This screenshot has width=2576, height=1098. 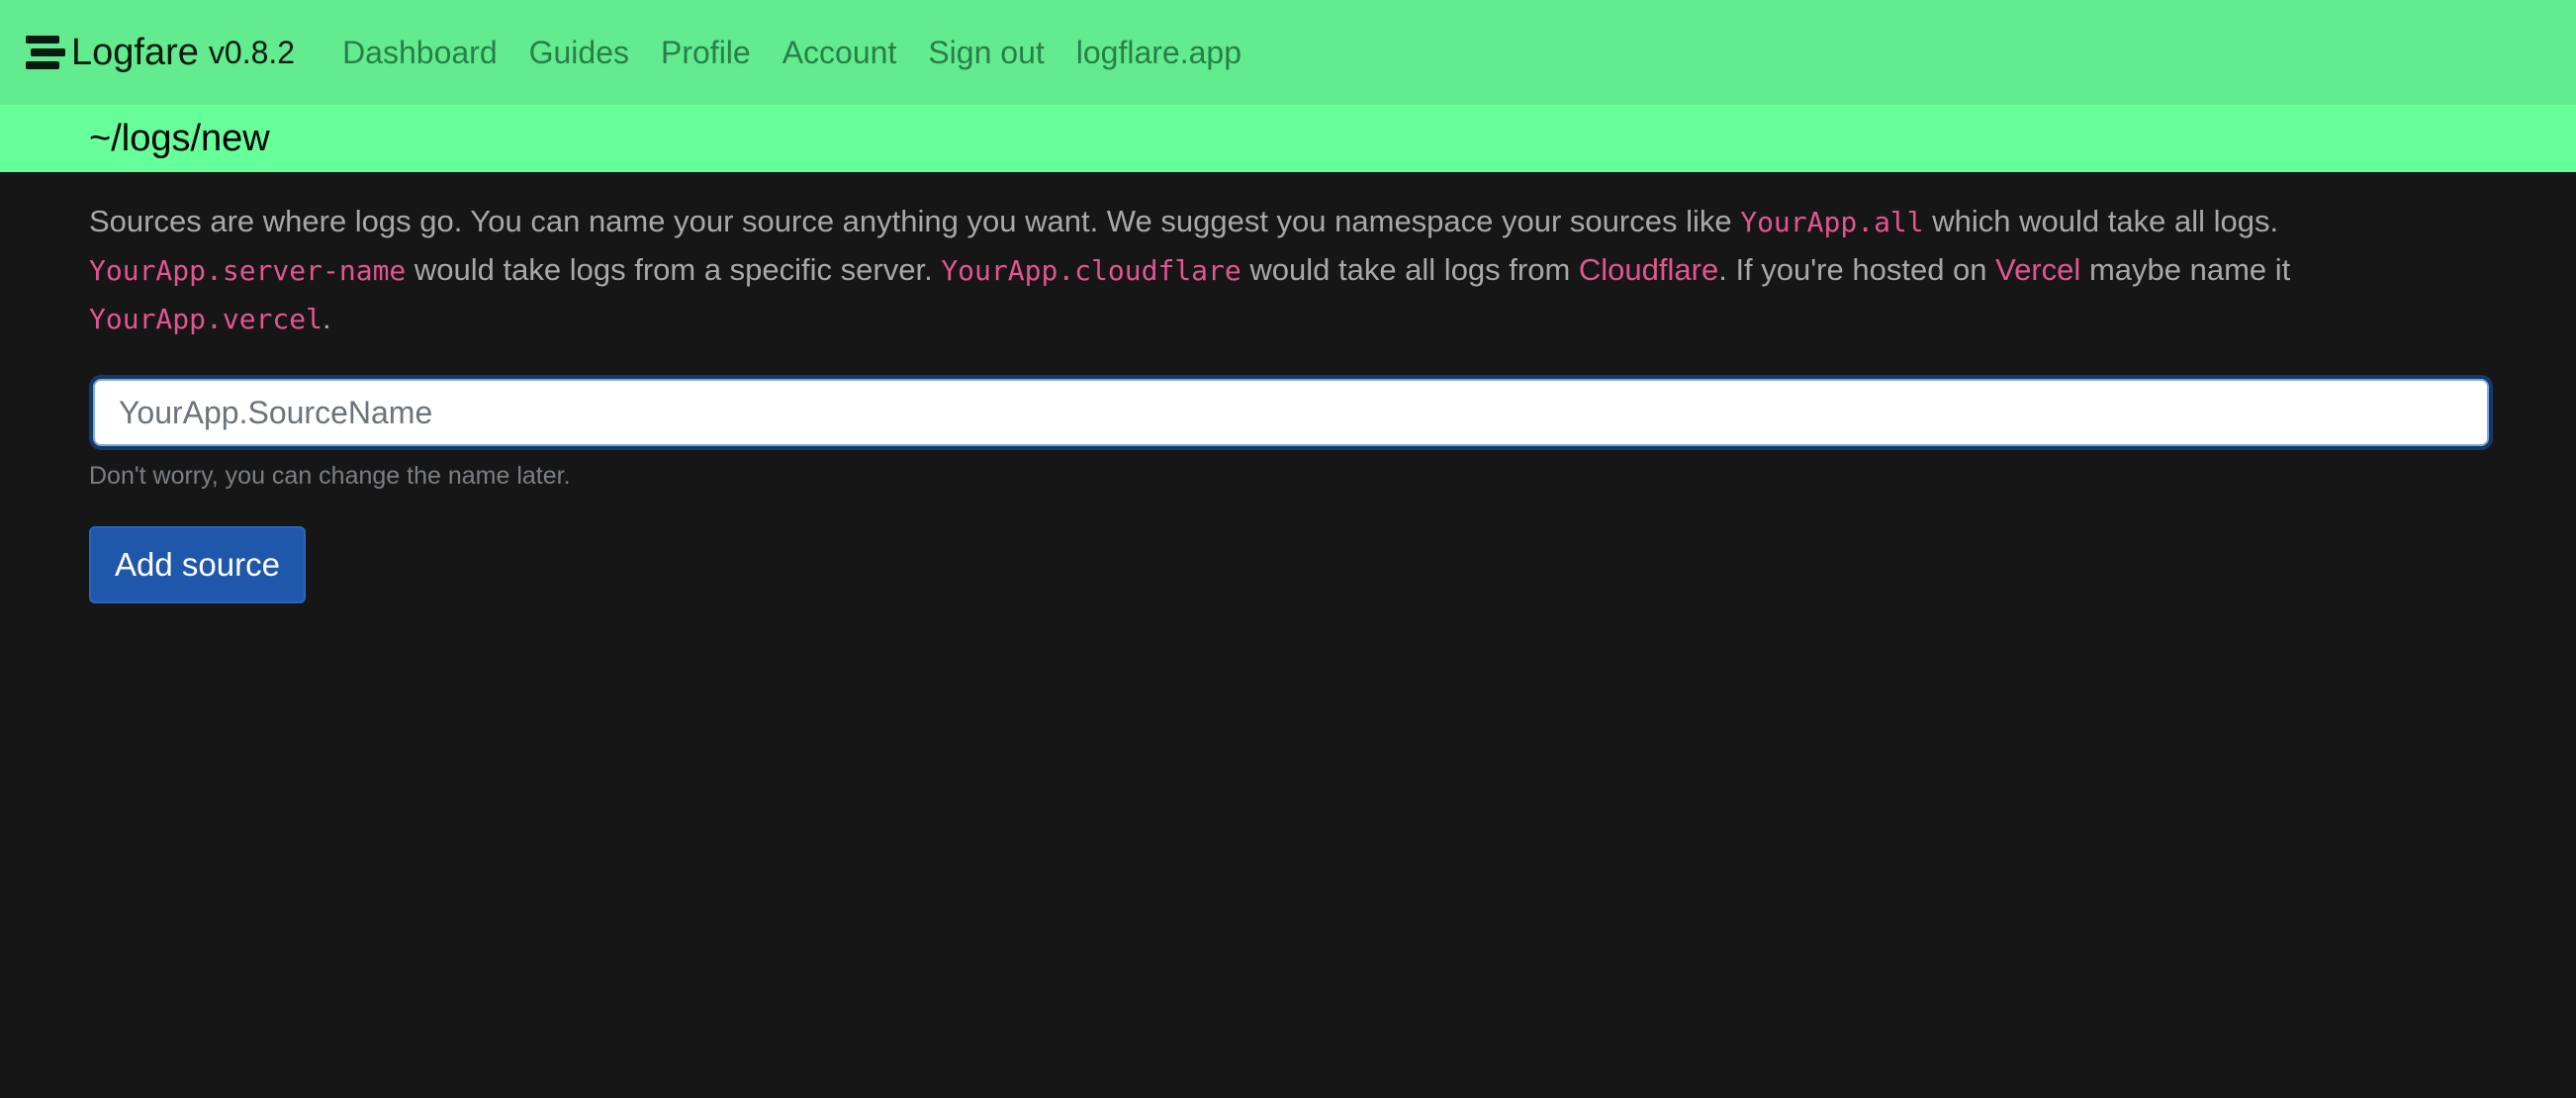 What do you see at coordinates (839, 53) in the screenshot?
I see `nav-link-account: Account` at bounding box center [839, 53].